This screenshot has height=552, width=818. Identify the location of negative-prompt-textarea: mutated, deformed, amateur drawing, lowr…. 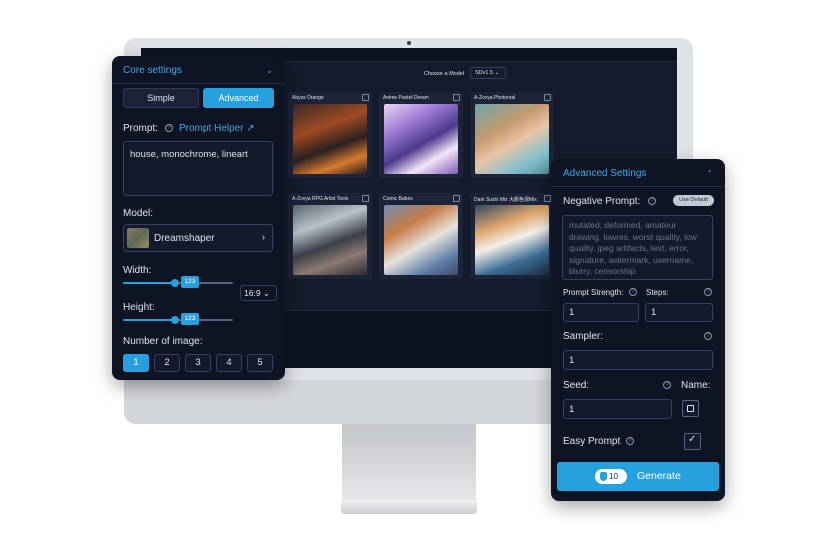
(637, 247).